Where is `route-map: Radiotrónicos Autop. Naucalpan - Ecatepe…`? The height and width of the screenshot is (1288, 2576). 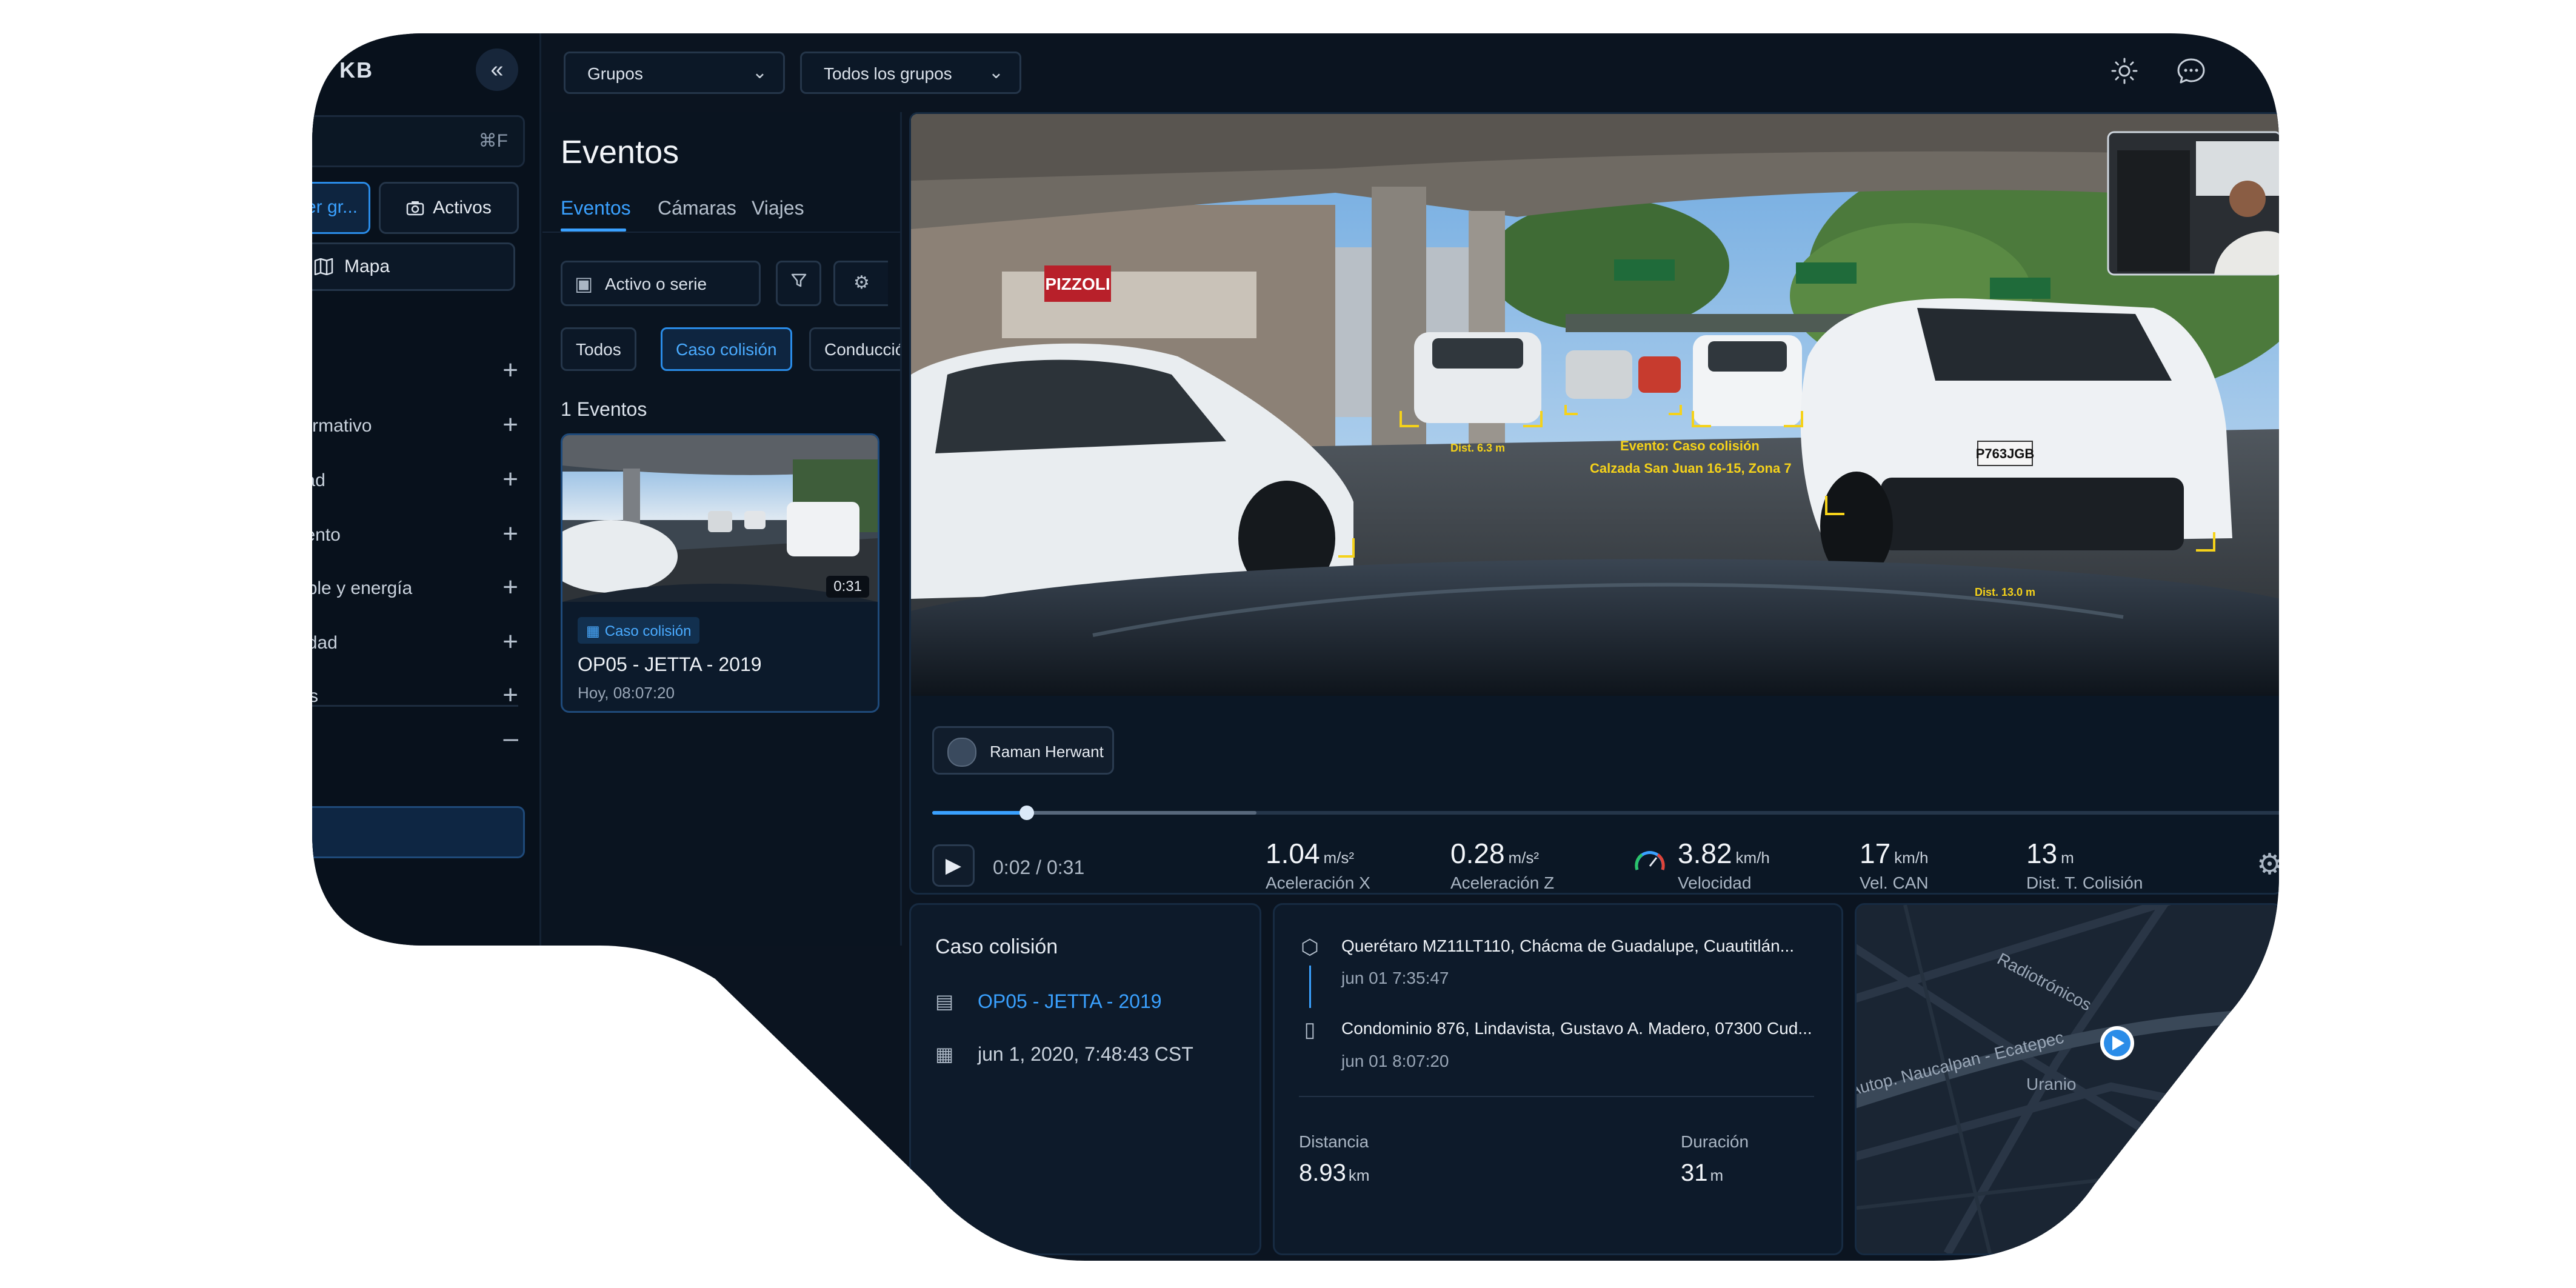
route-map: Radiotrónicos Autop. Naucalpan - Ecatepe… is located at coordinates (2069, 1079).